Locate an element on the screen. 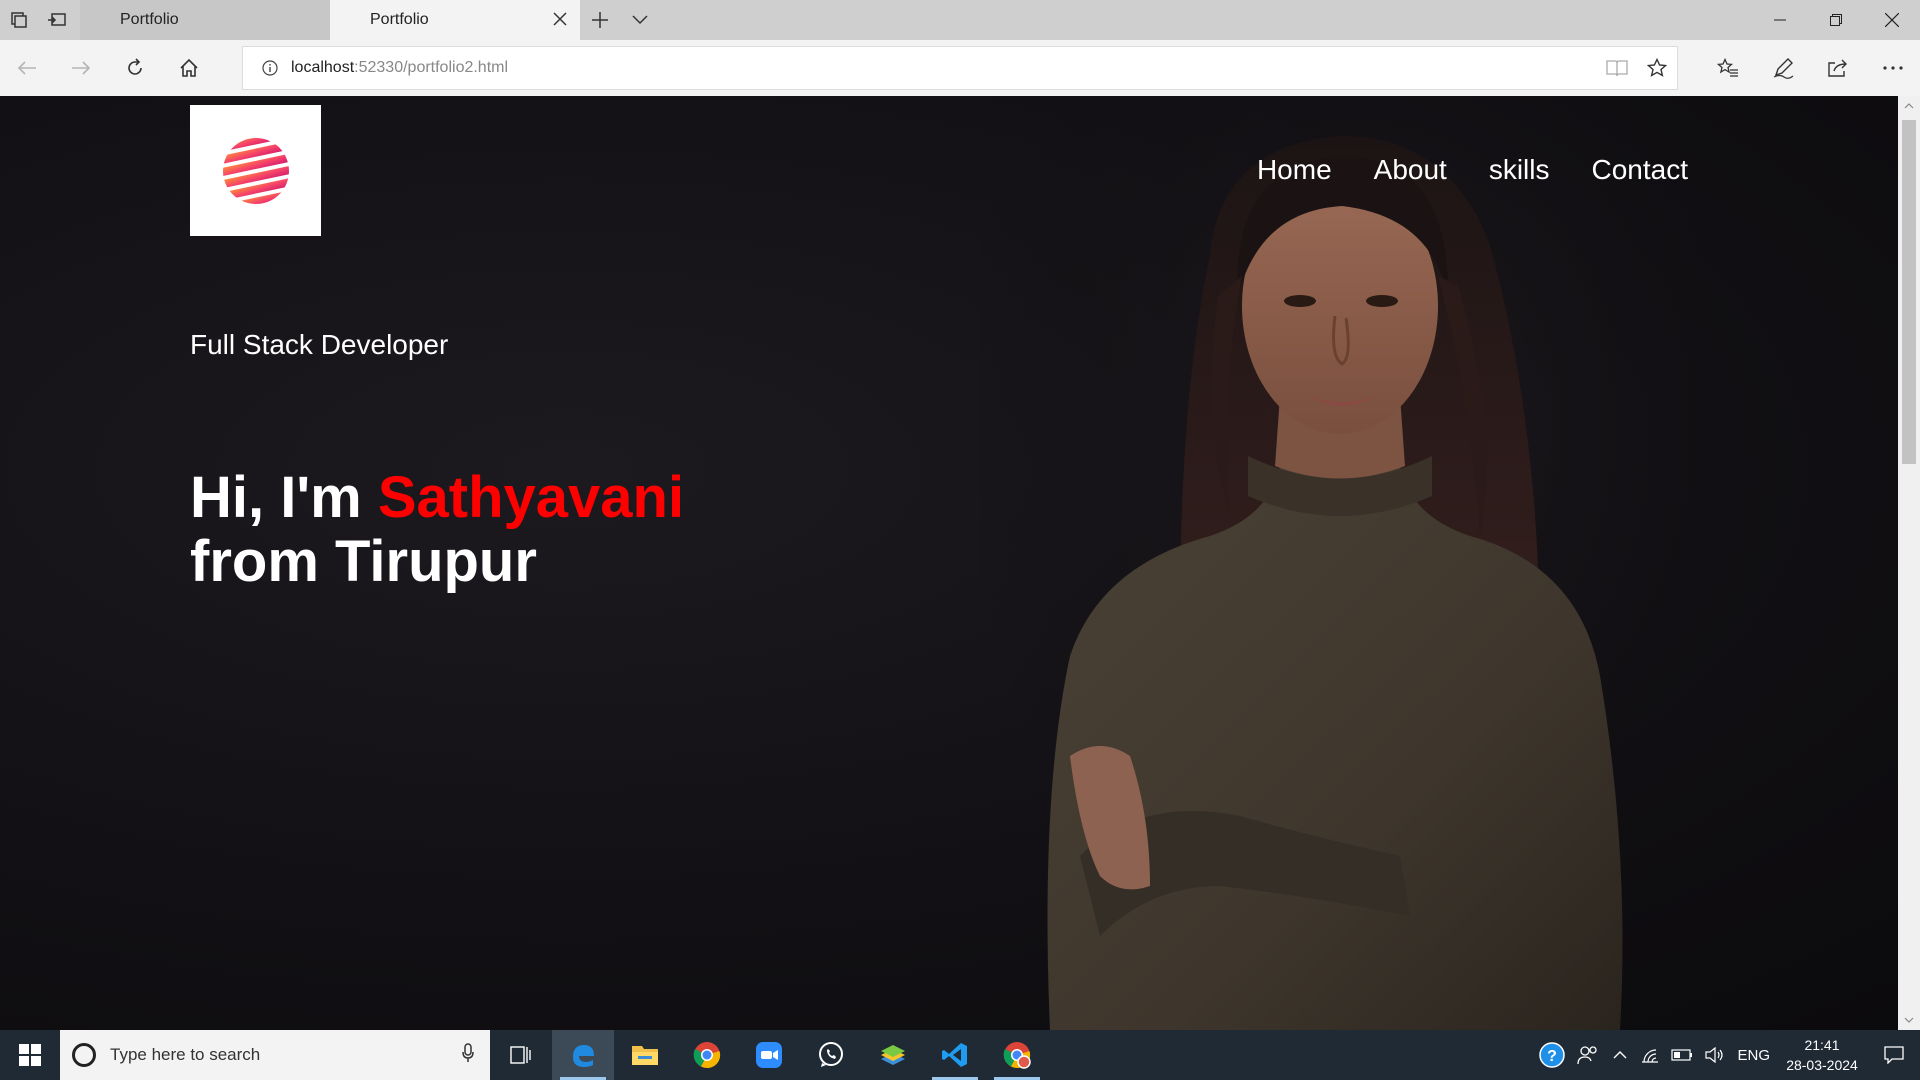  favorites-icon is located at coordinates (1727, 68).